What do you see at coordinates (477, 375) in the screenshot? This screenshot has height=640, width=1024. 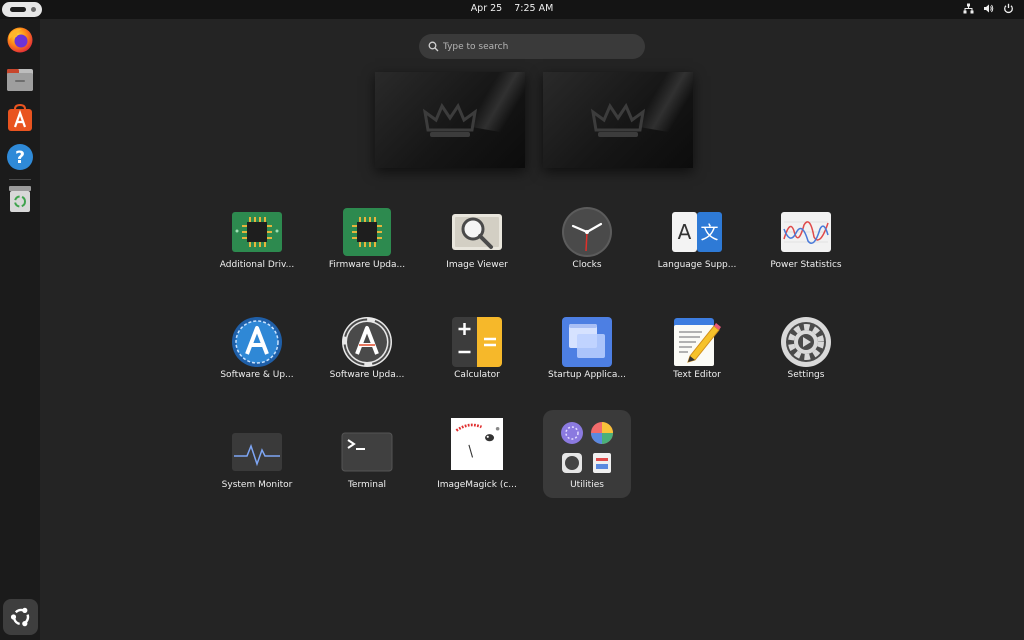 I see `app-label: Calculator` at bounding box center [477, 375].